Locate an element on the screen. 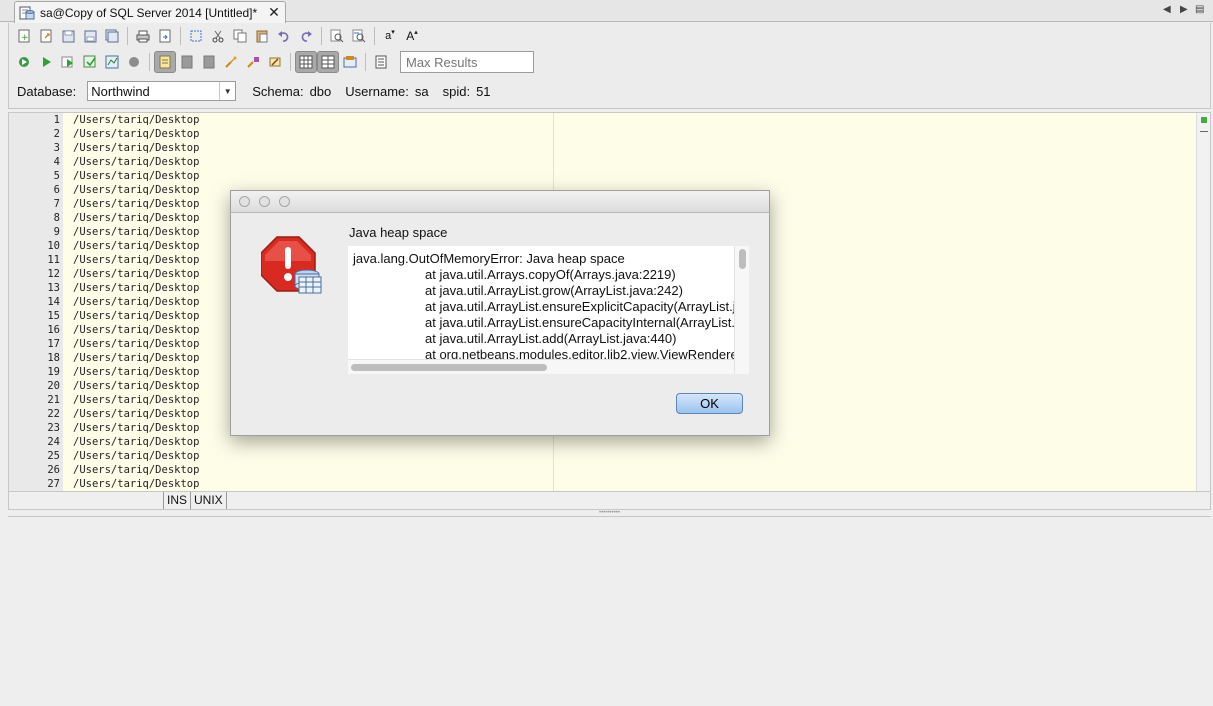 The height and width of the screenshot is (706, 1213). commit-icon is located at coordinates (187, 62).